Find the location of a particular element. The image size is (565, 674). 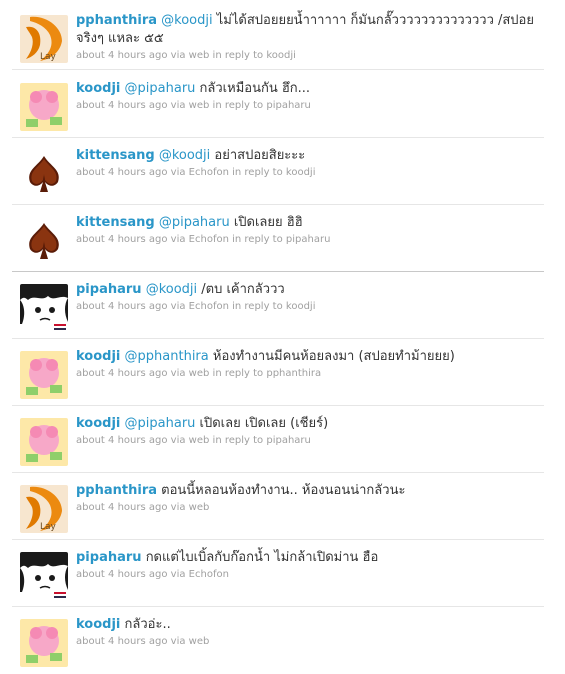

reply-to-link: pphanthira is located at coordinates (293, 373).